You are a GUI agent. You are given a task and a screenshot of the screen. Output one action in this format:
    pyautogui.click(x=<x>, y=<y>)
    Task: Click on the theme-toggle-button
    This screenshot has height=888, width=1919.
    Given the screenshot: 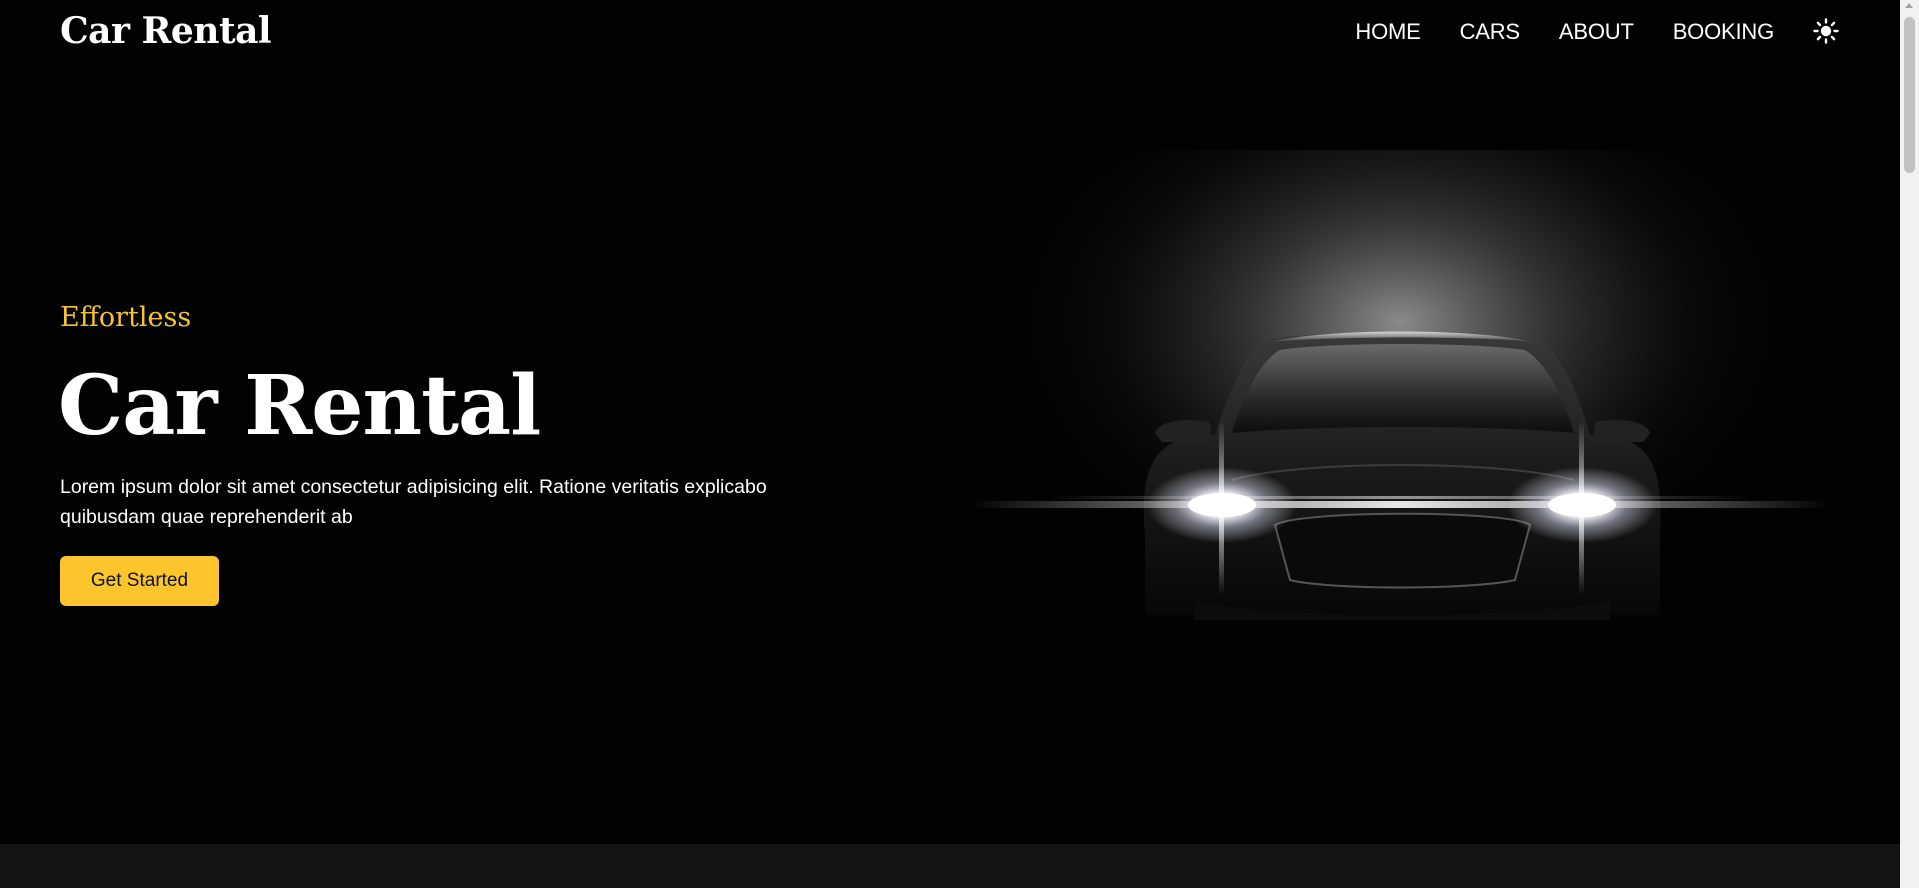 What is the action you would take?
    pyautogui.click(x=1826, y=31)
    